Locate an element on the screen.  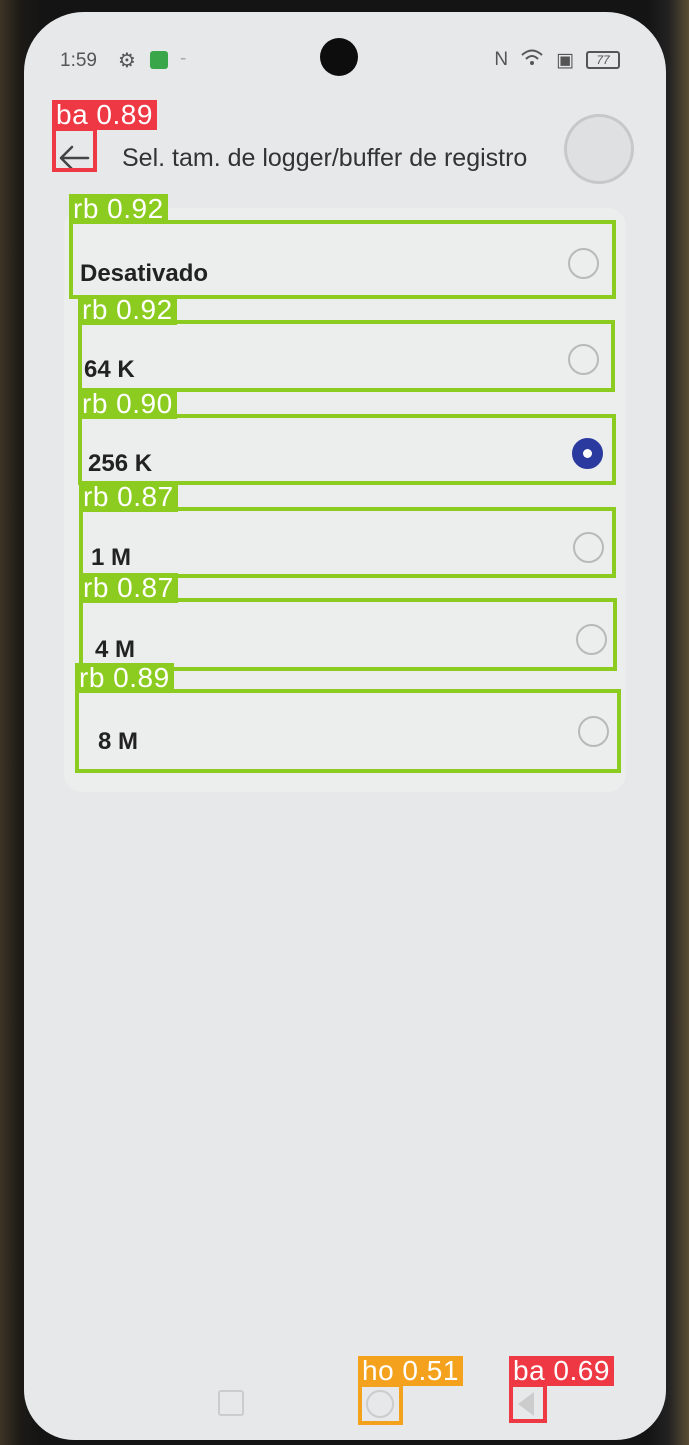
recents-icon is located at coordinates (231, 1403).